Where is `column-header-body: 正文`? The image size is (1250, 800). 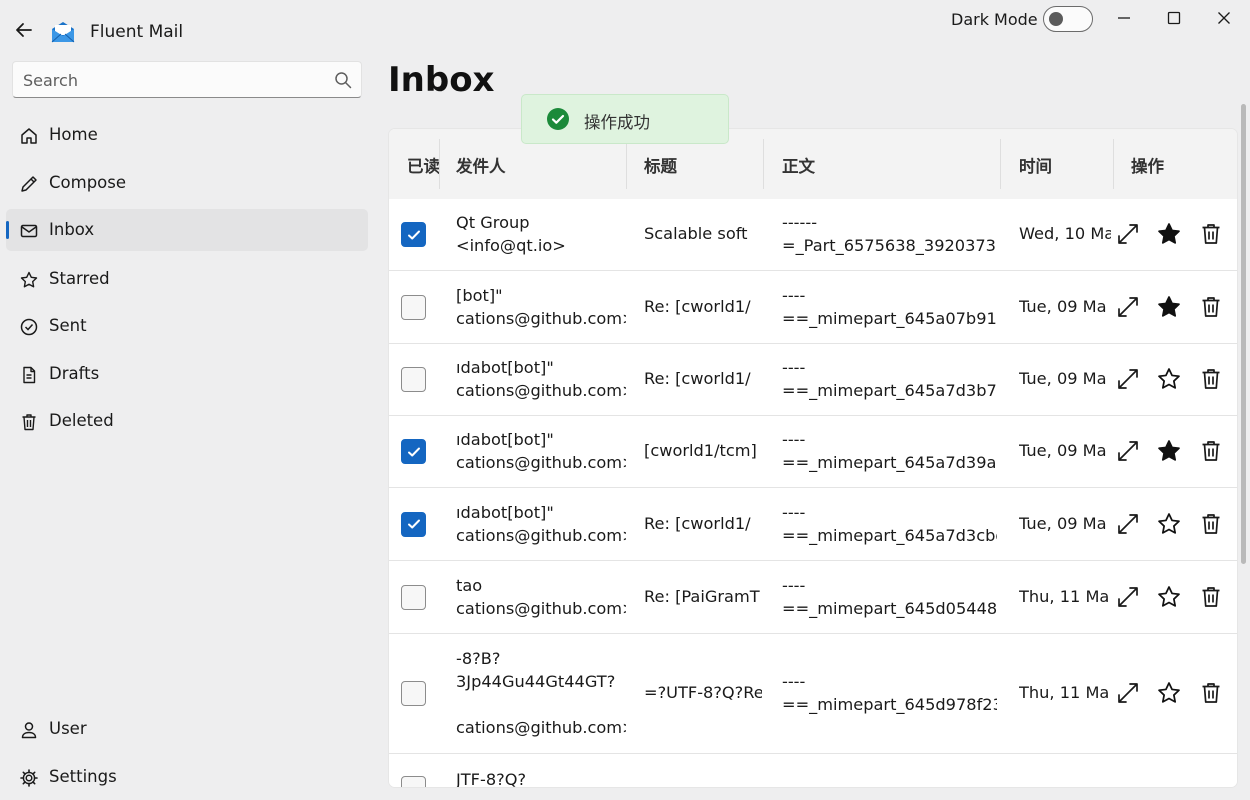
column-header-body: 正文 is located at coordinates (798, 165).